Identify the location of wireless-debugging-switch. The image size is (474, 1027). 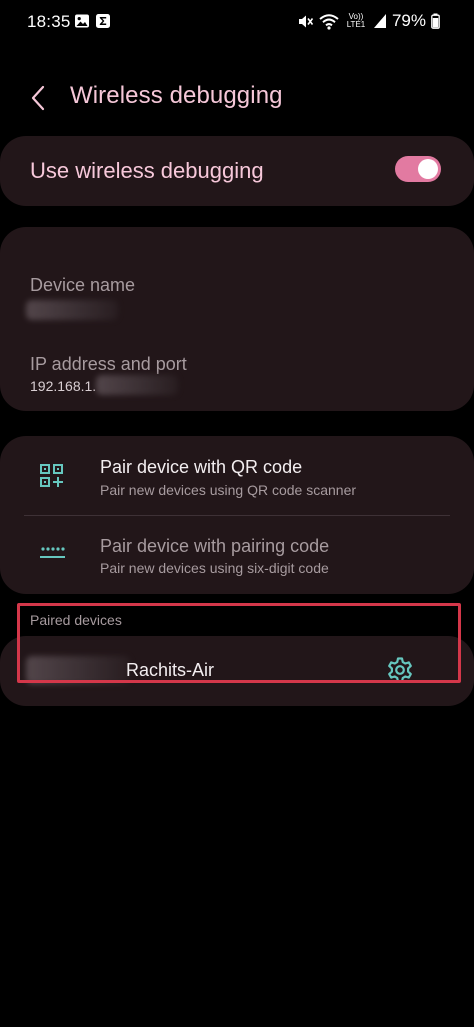
(418, 169).